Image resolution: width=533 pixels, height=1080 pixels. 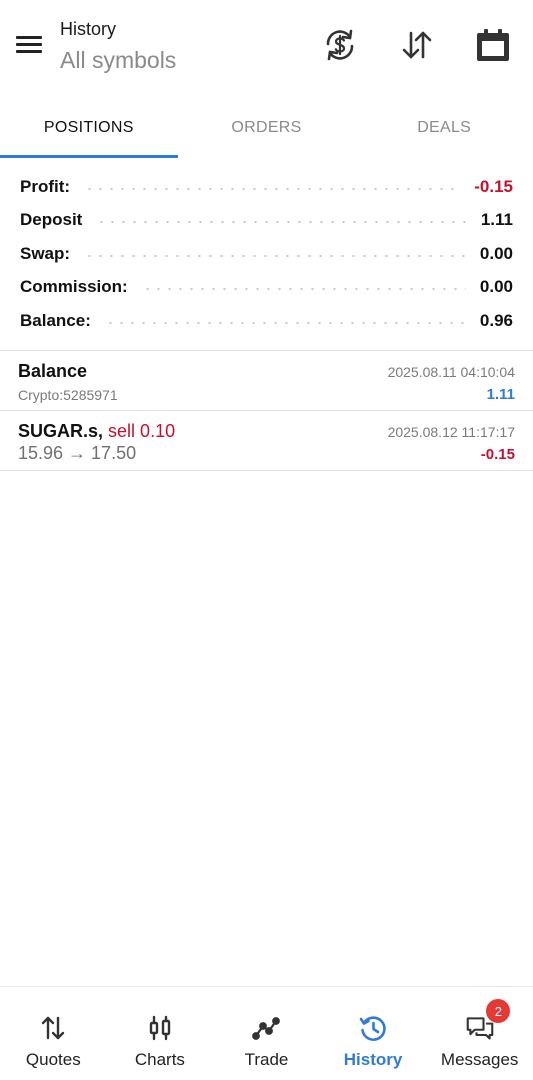 What do you see at coordinates (493, 45) in the screenshot?
I see `calendar-icon` at bounding box center [493, 45].